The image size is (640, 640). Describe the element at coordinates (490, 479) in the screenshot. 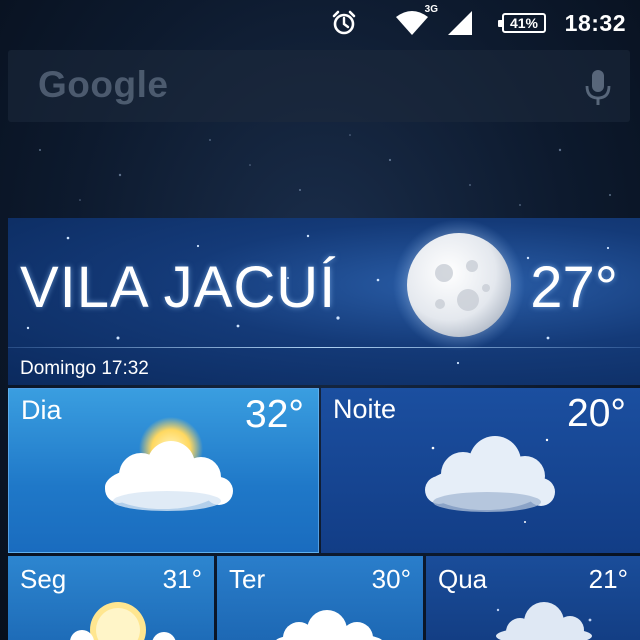

I see `cloudy-night-icon` at that location.